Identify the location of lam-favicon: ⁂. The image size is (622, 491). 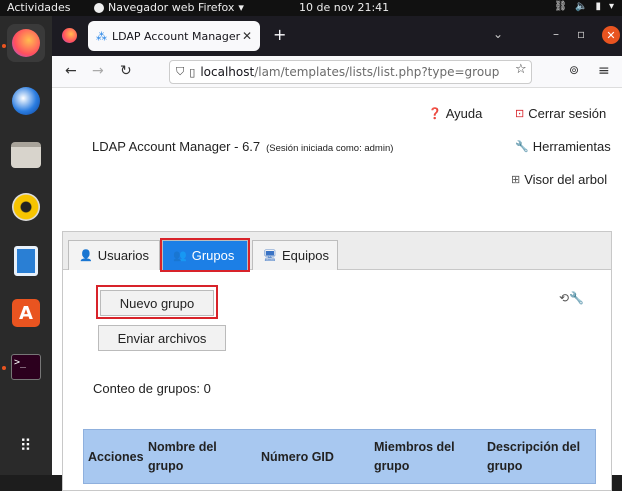
(101, 36).